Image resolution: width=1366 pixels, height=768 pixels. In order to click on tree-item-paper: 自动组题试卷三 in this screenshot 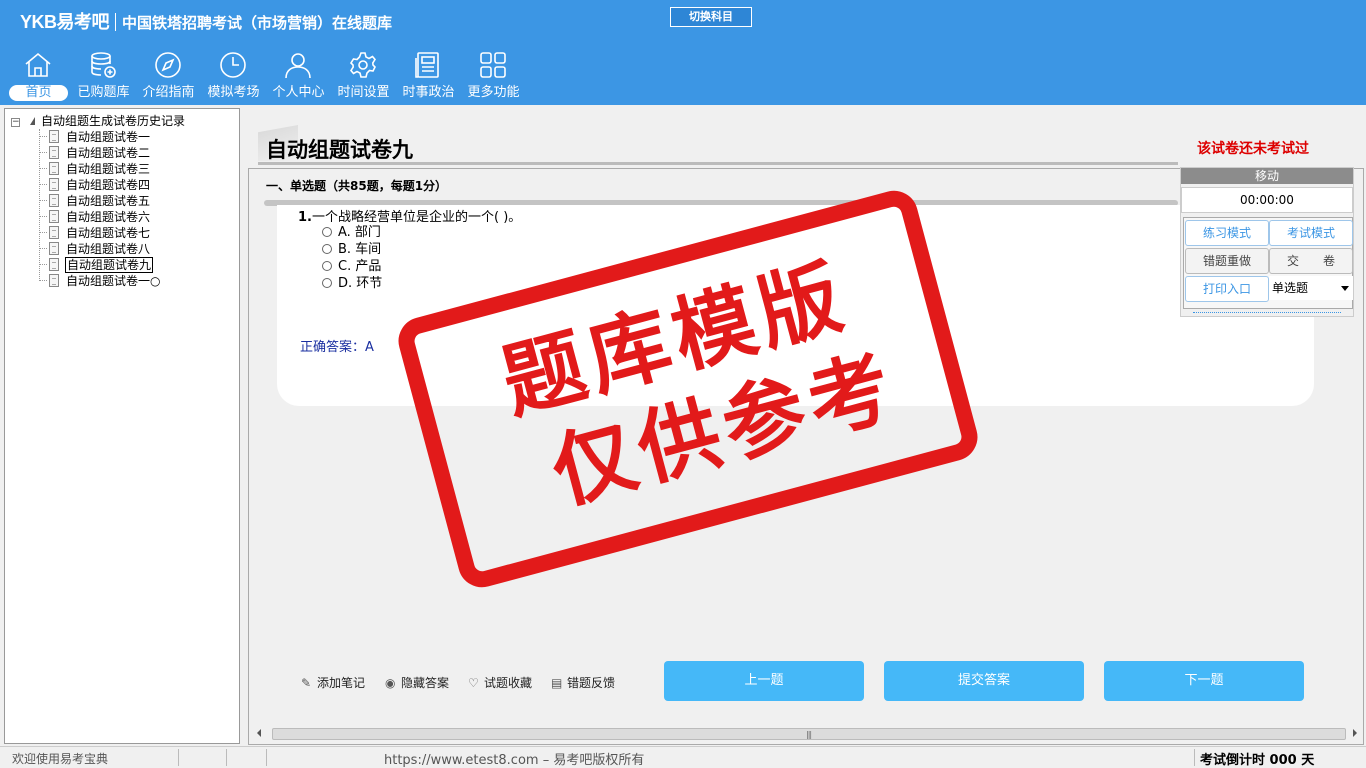, I will do `click(95, 169)`.